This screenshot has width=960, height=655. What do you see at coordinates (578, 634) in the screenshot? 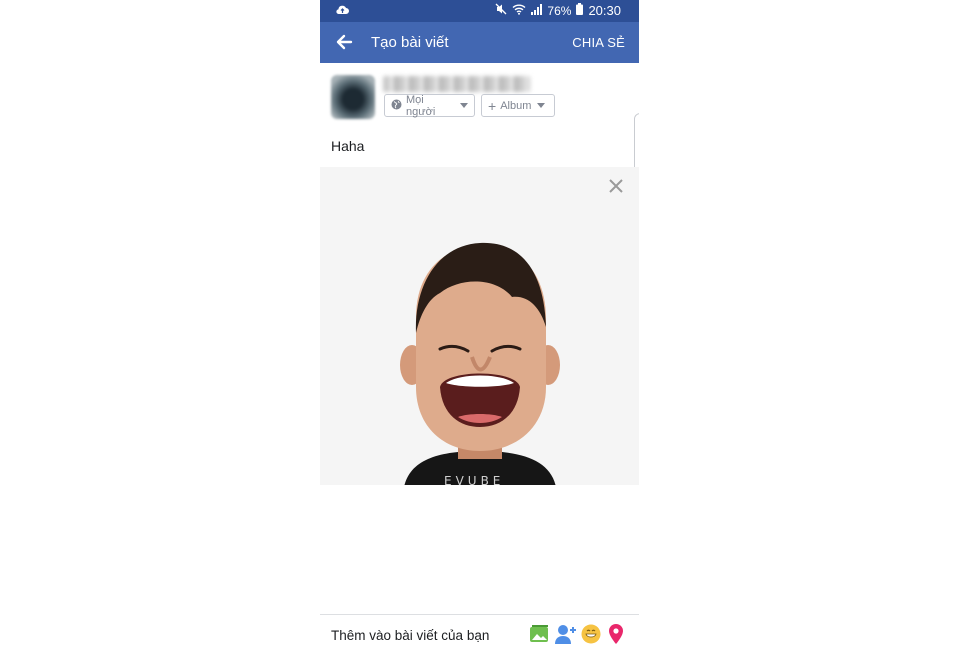
I see `add-to-post-icons` at bounding box center [578, 634].